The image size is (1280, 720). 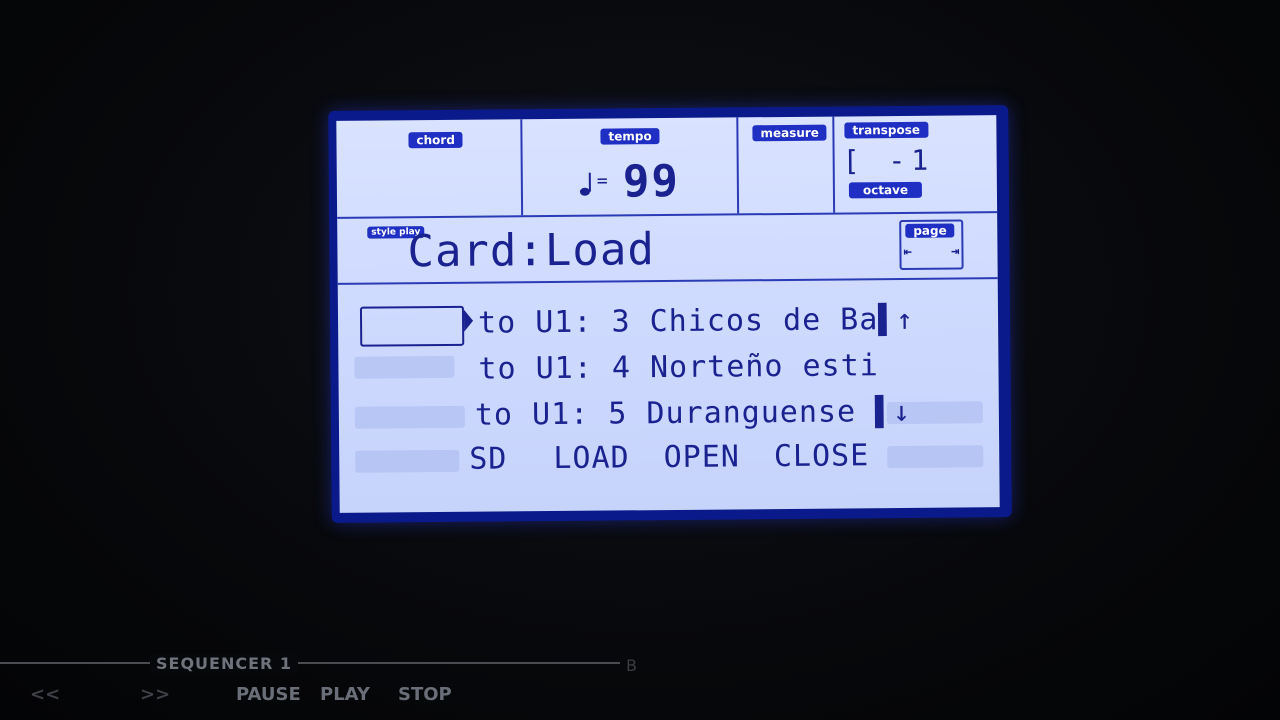 What do you see at coordinates (893, 411) in the screenshot?
I see `scroll-down-icon: ▌↓` at bounding box center [893, 411].